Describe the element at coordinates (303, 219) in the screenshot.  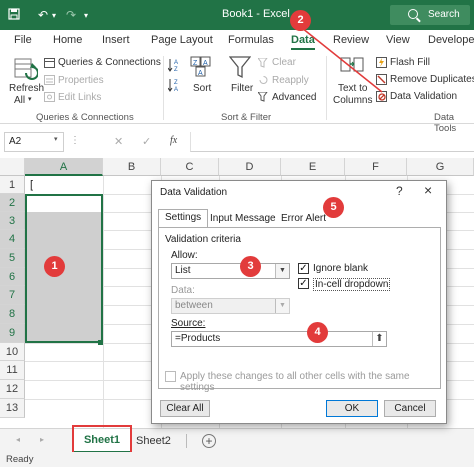
I see `tab-error-alert: Error Alert` at that location.